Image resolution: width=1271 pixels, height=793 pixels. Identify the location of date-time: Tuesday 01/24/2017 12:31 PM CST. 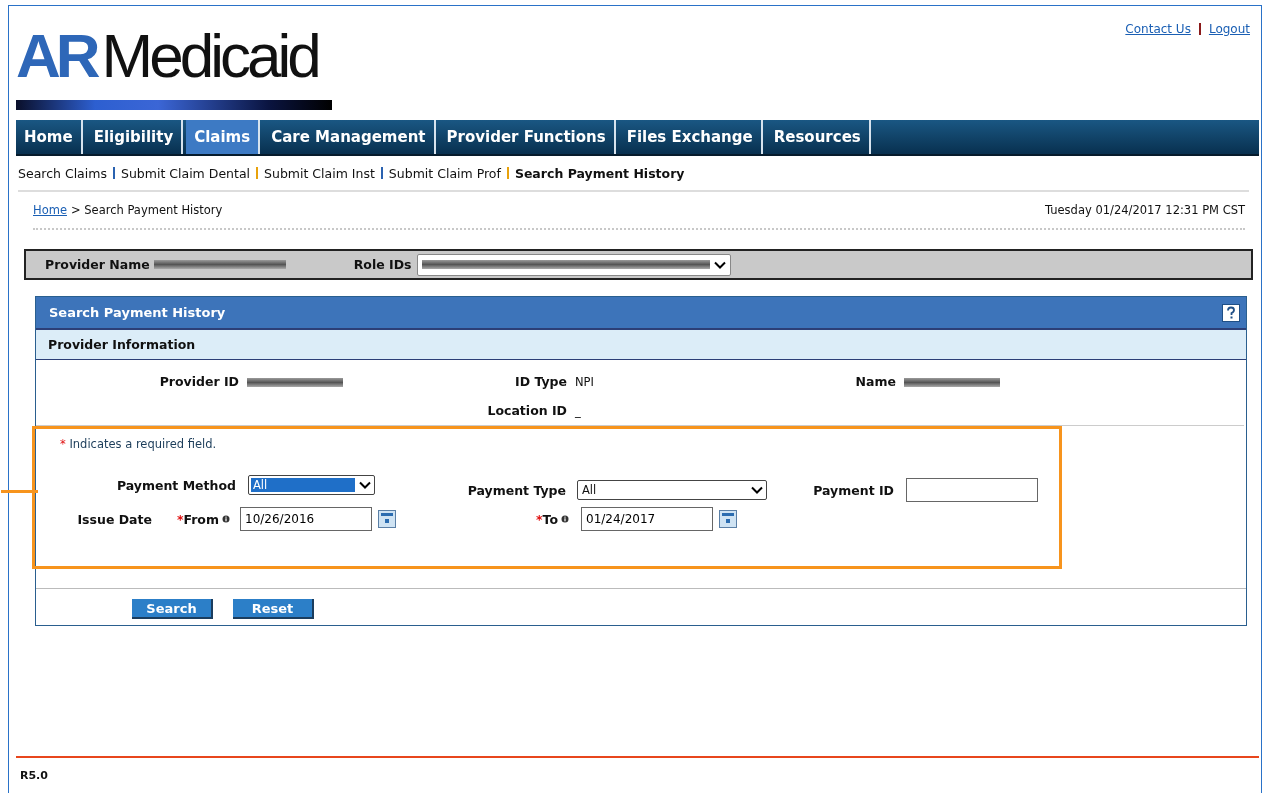
(1144, 210).